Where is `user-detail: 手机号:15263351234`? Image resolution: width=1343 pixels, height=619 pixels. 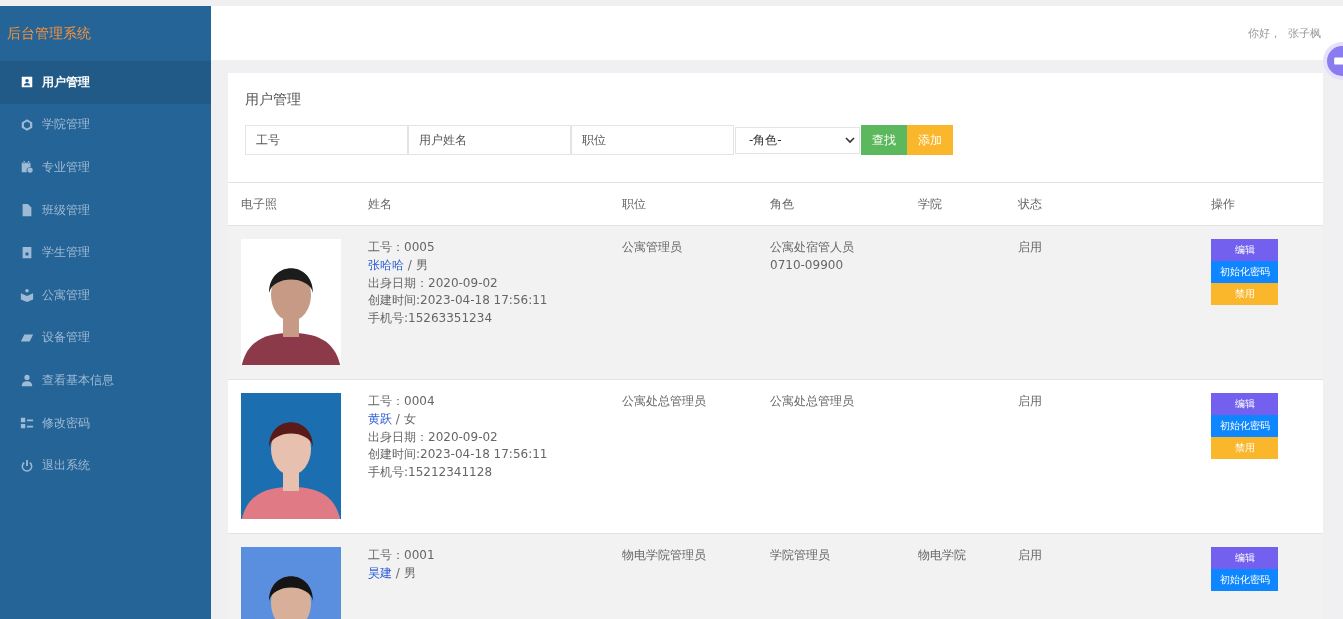
user-detail: 手机号:15263351234 is located at coordinates (430, 319).